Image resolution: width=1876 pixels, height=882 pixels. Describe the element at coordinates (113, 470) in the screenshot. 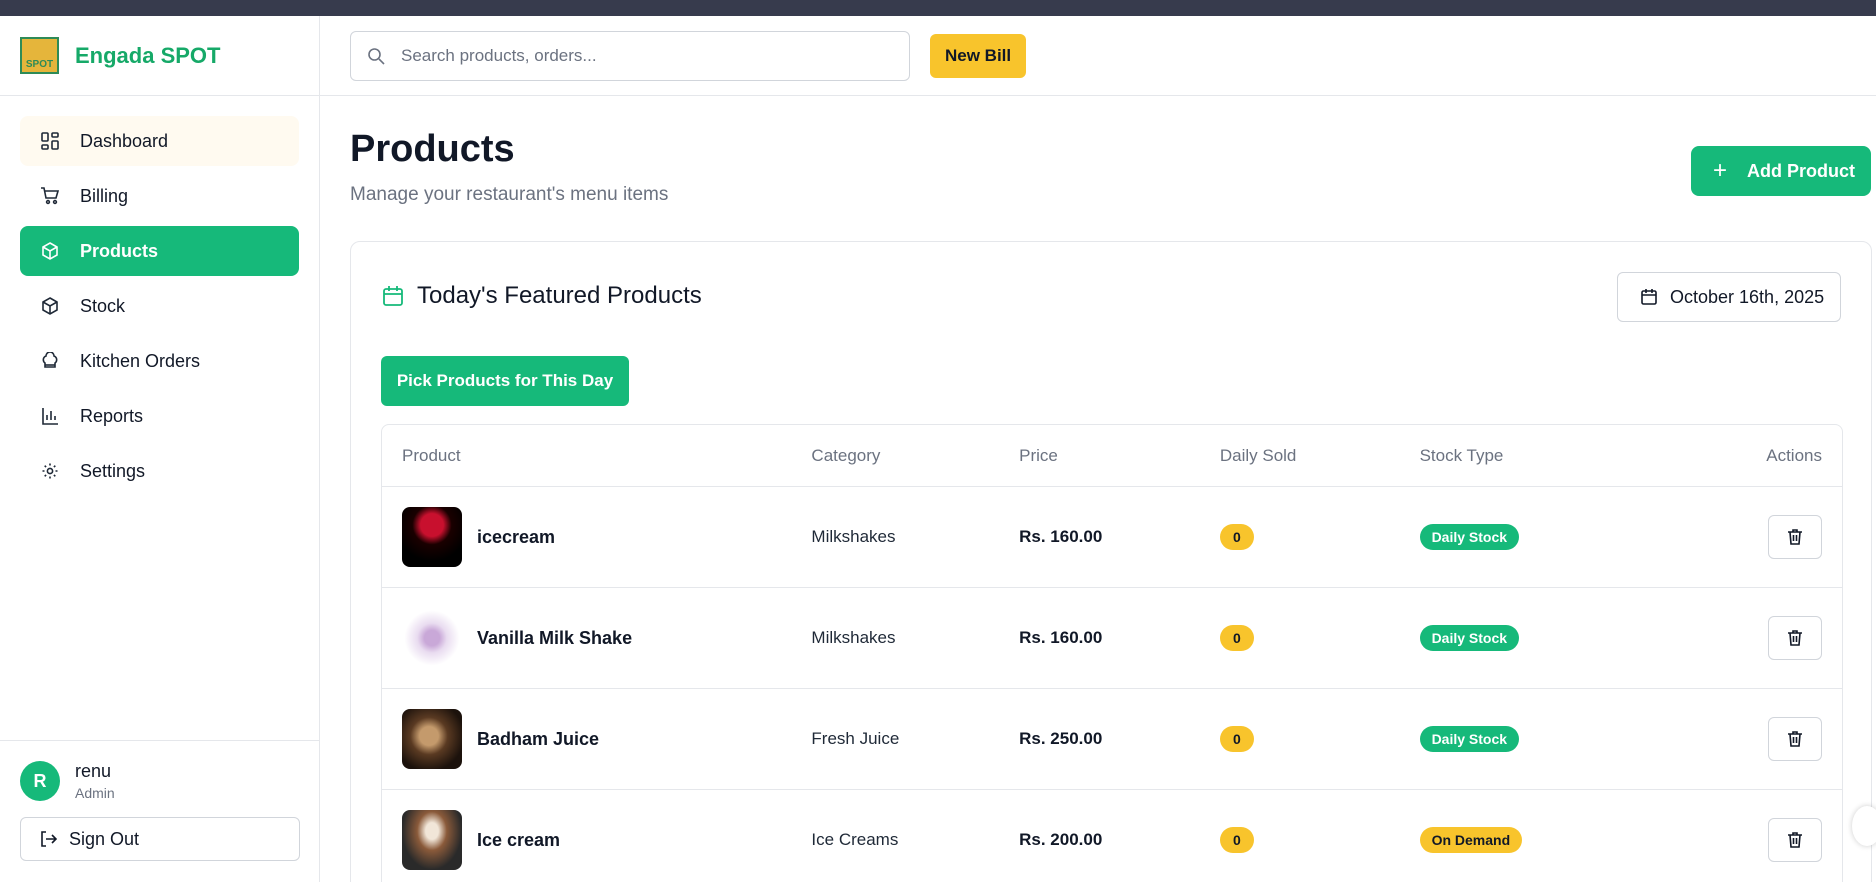

I see `sidebar-item-label: Settings` at that location.